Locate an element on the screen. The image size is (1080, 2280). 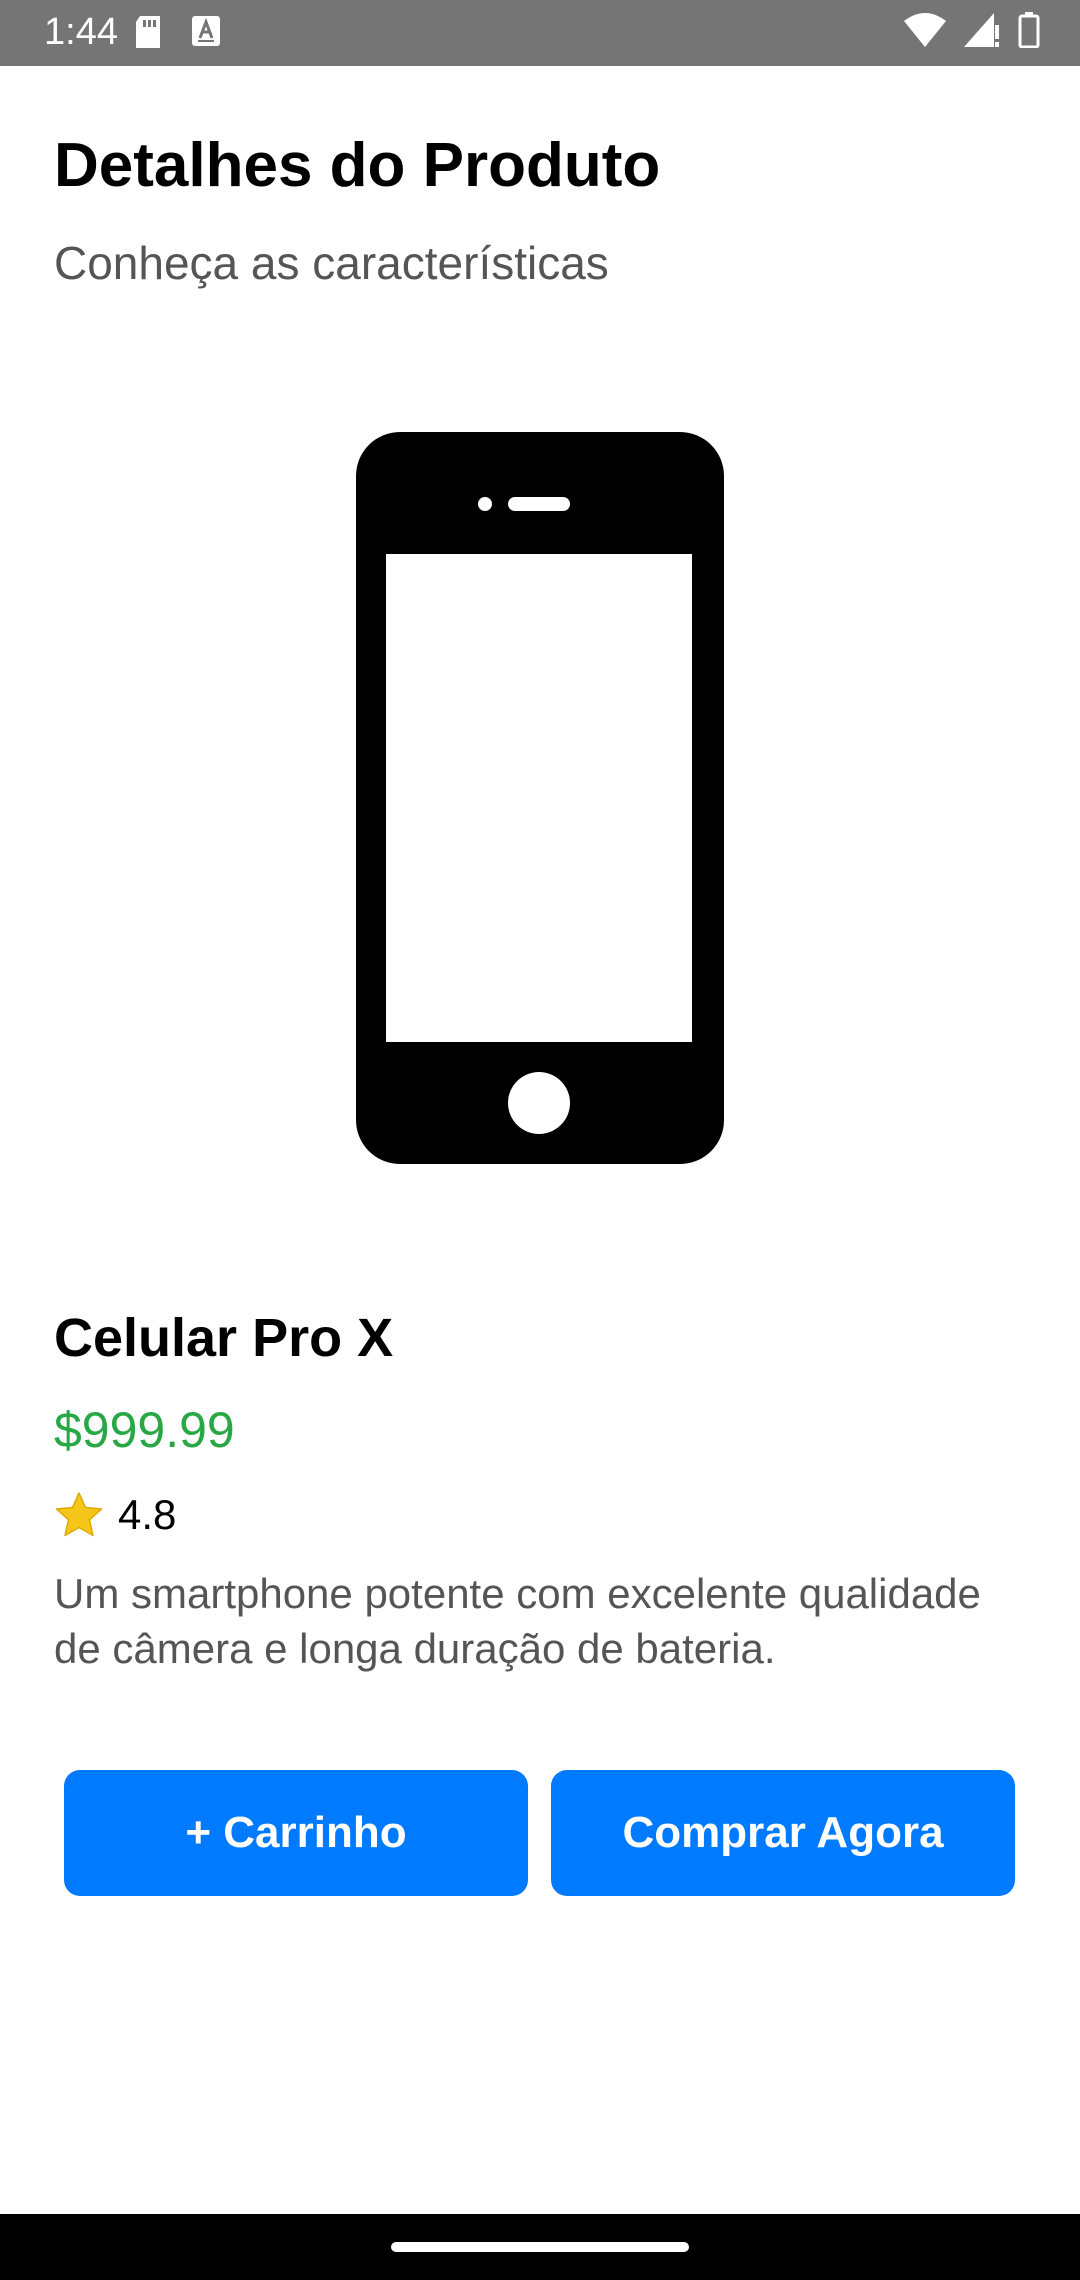
cell-signal-icon is located at coordinates (982, 32).